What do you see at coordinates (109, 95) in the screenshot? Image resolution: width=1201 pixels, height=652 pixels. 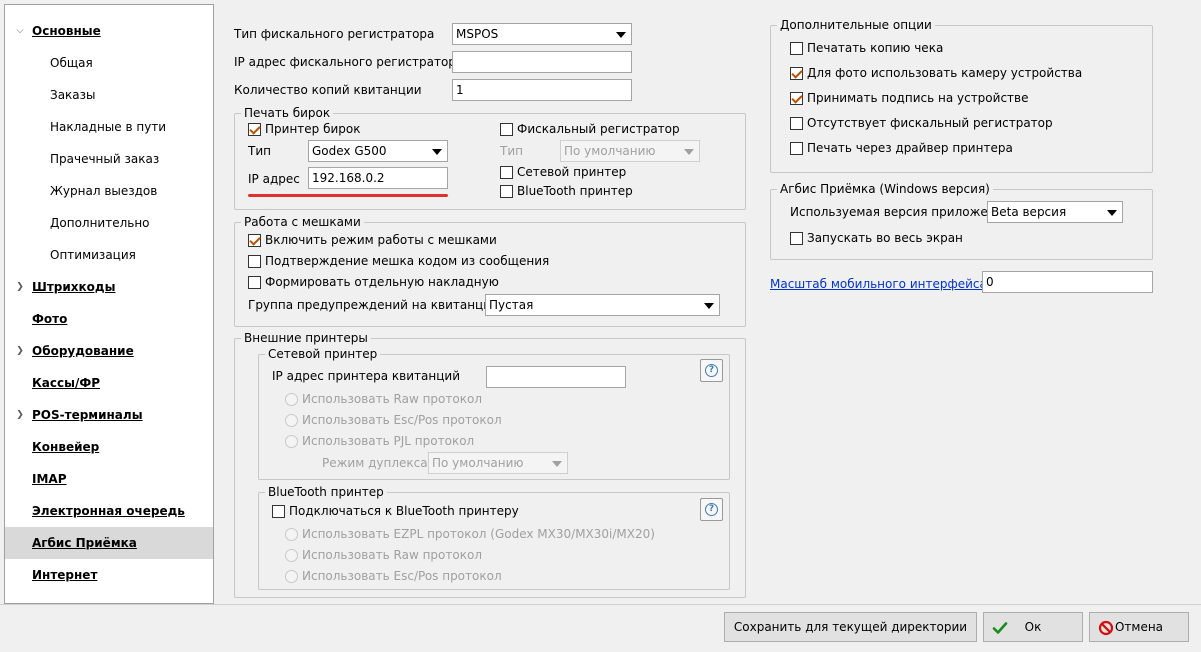 I see `tree-item-zakazy: Заказы` at bounding box center [109, 95].